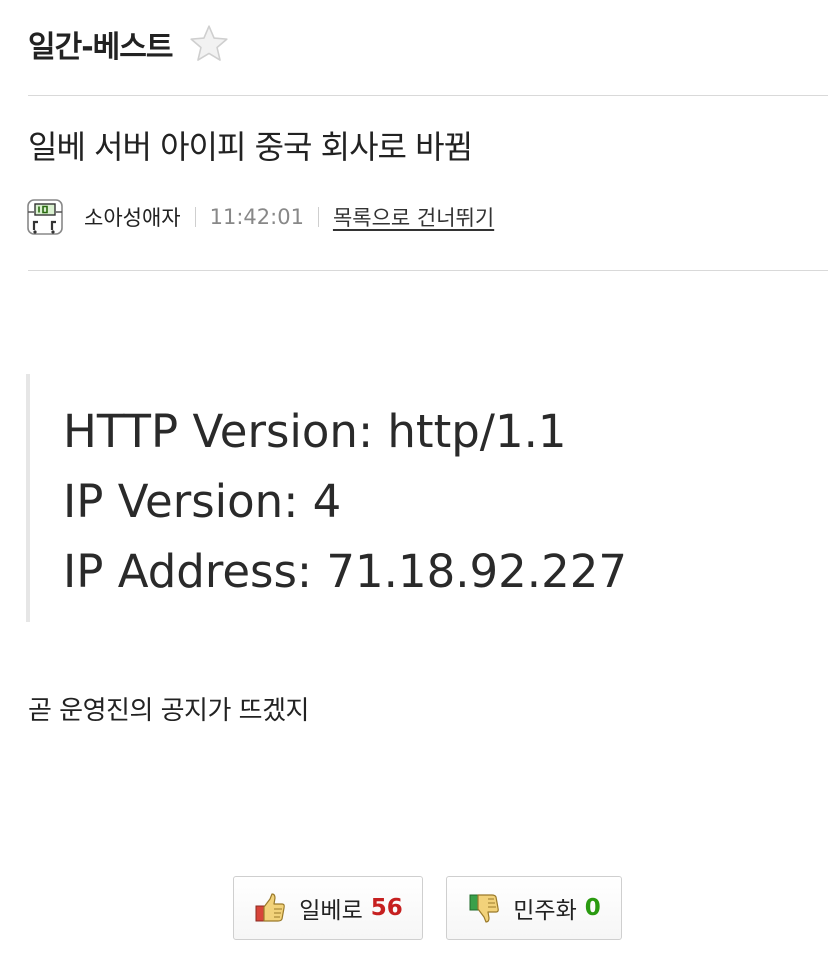 This screenshot has width=840, height=960. What do you see at coordinates (256, 217) in the screenshot?
I see `post-time: 11:42:01` at bounding box center [256, 217].